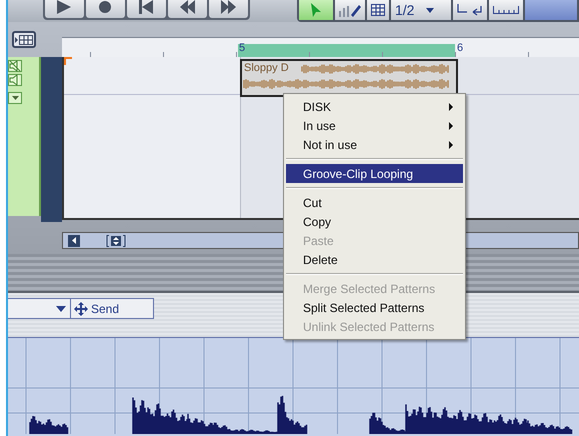 The height and width of the screenshot is (436, 579). What do you see at coordinates (266, 68) in the screenshot?
I see `clip-name: Sloppy D` at bounding box center [266, 68].